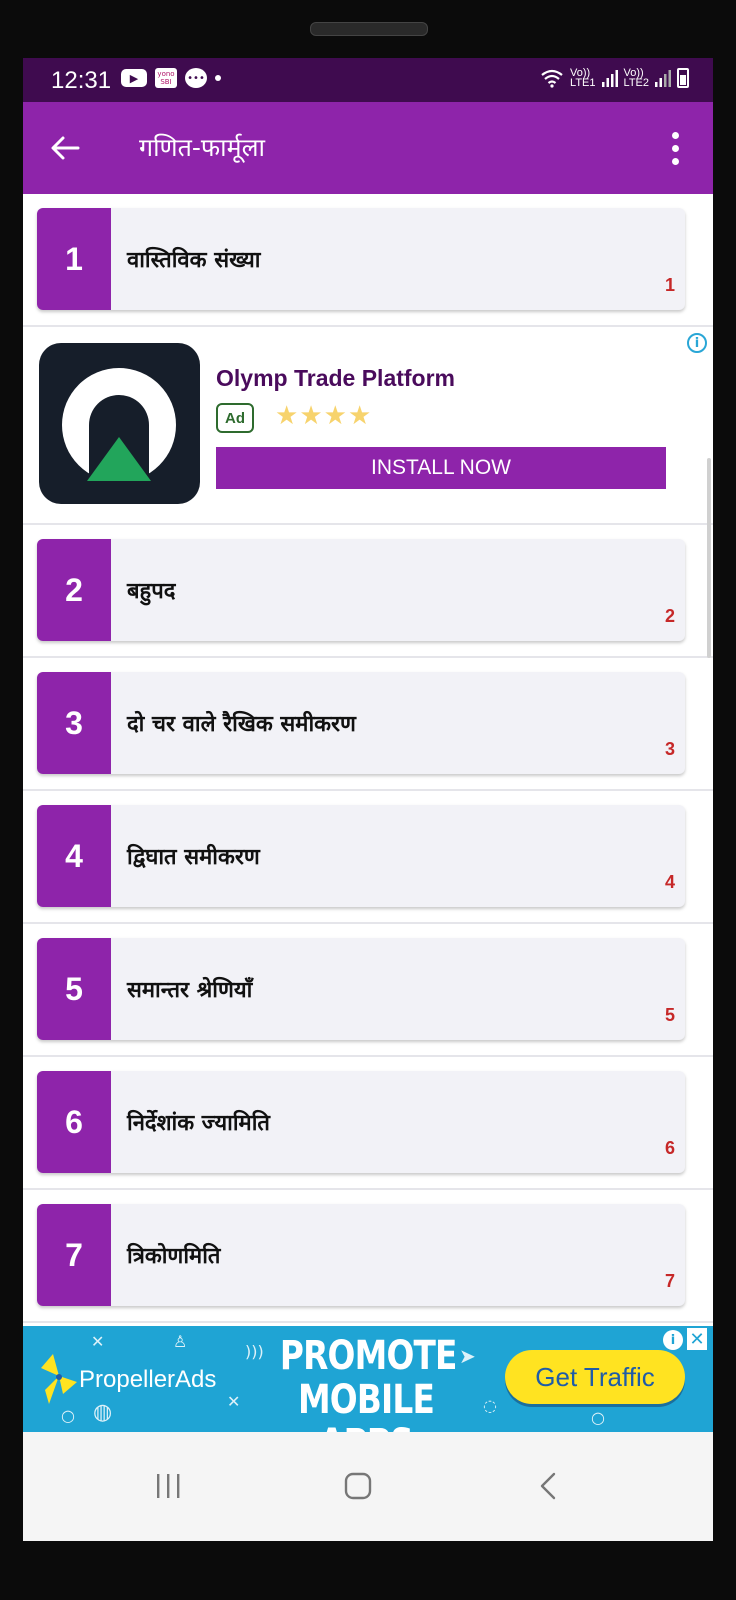 This screenshot has width=736, height=1600. Describe the element at coordinates (59, 1379) in the screenshot. I see `propellerads-logo-icon` at that location.